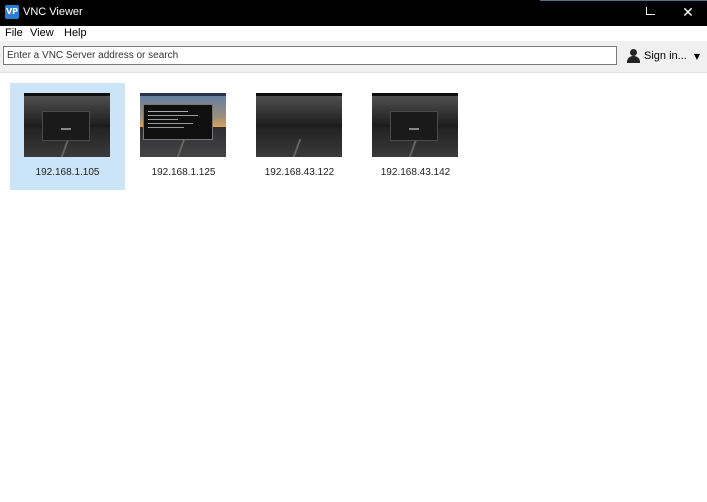 This screenshot has height=502, width=707. What do you see at coordinates (53, 12) in the screenshot?
I see `window-title: VNC Viewer` at bounding box center [53, 12].